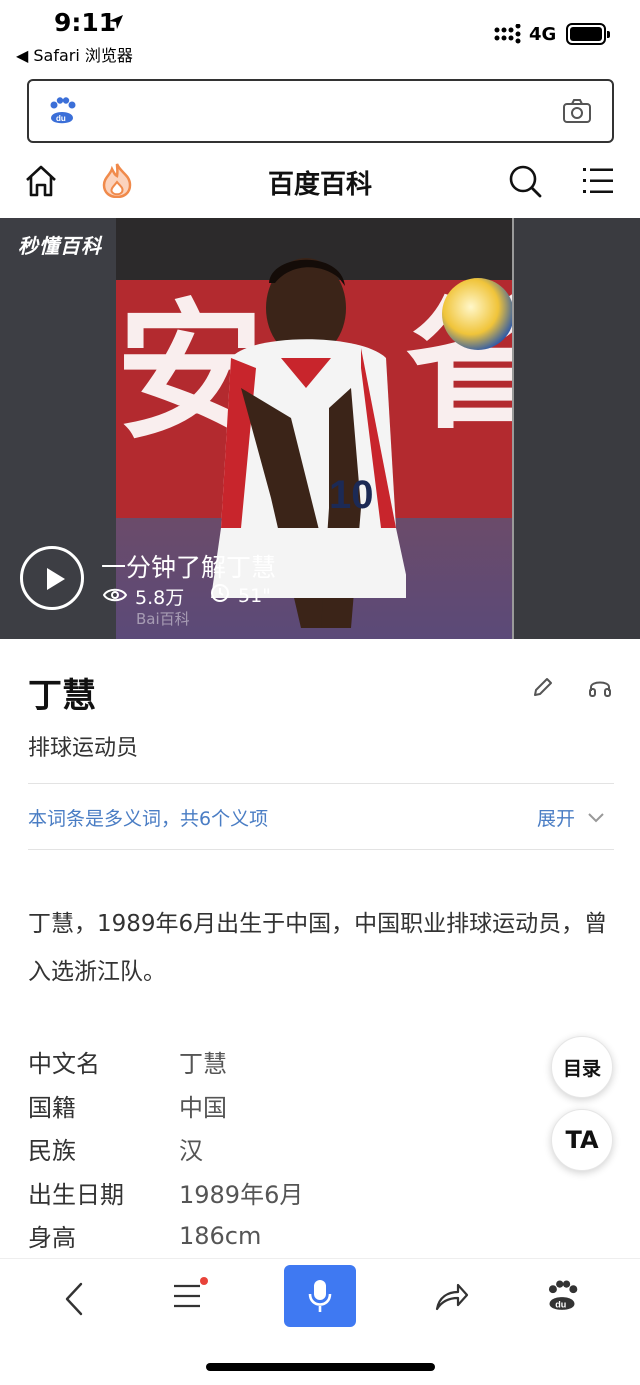  I want to click on infobox-row: 民族 汉, so click(288, 1149).